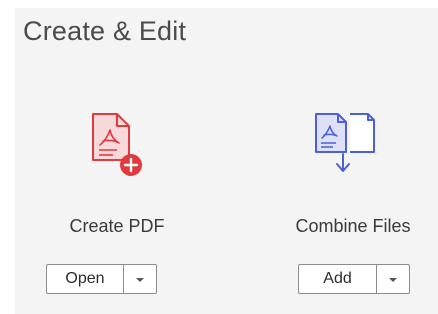 The image size is (438, 314). What do you see at coordinates (341, 145) in the screenshot?
I see `combine-files-icon` at bounding box center [341, 145].